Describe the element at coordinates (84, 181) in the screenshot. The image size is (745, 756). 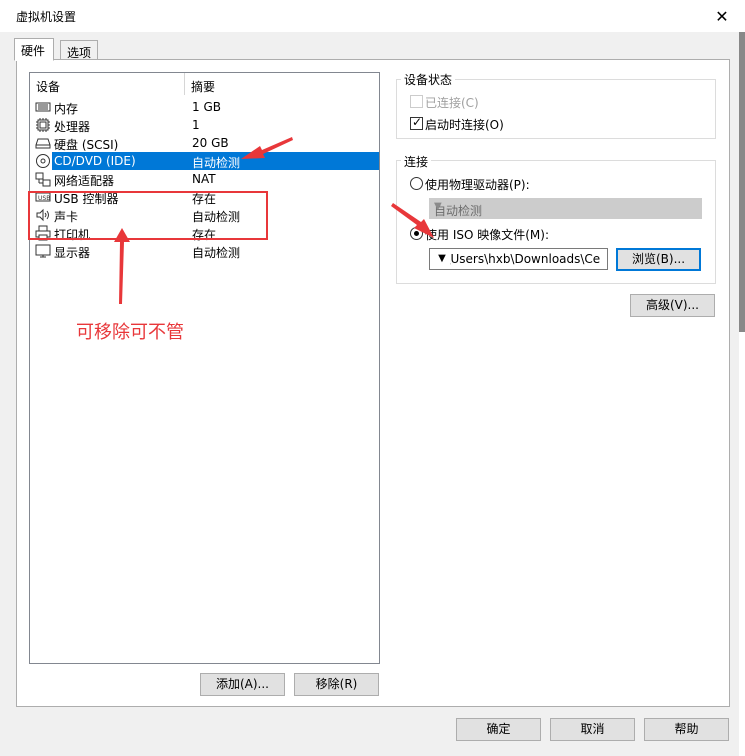
I see `device-name: 网络适配器` at that location.